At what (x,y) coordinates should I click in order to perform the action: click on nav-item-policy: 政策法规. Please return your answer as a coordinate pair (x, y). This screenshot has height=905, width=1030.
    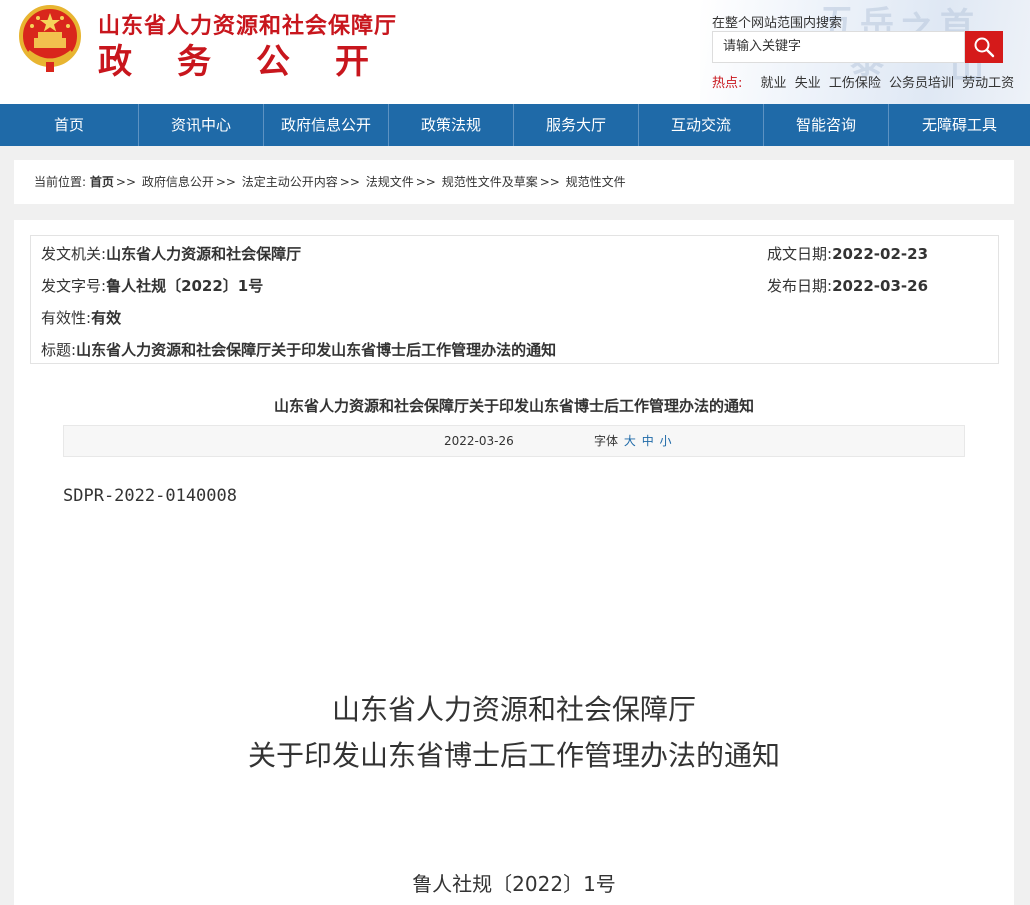
    Looking at the image, I should click on (451, 125).